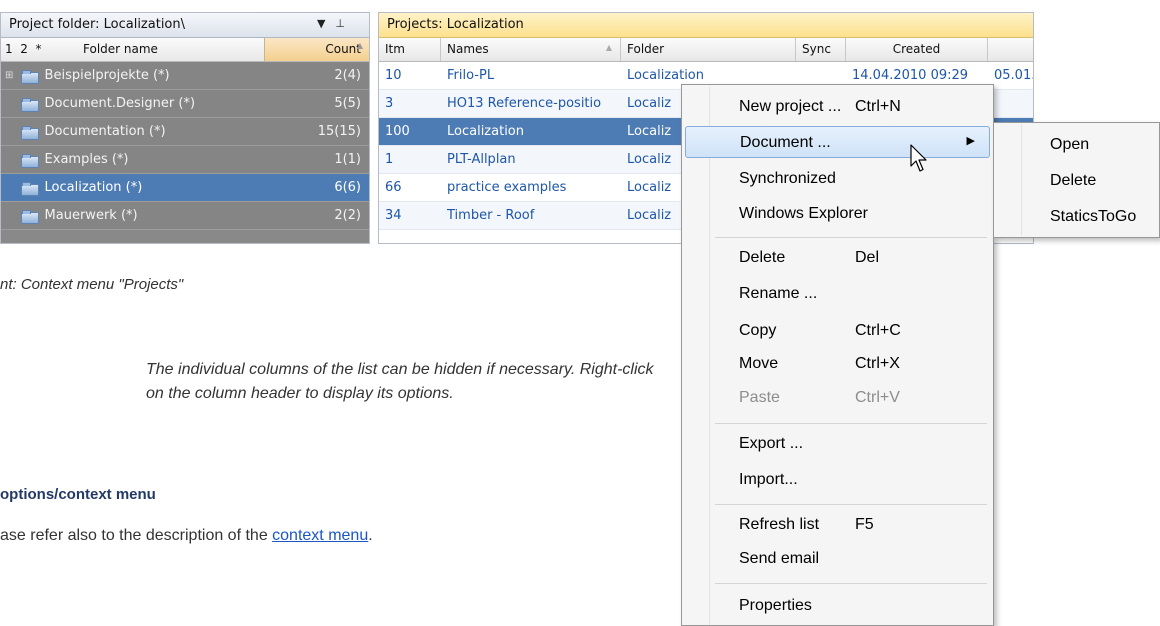 The width and height of the screenshot is (1160, 626). What do you see at coordinates (171, 49) in the screenshot?
I see `folder-name-column-header: Folder name` at bounding box center [171, 49].